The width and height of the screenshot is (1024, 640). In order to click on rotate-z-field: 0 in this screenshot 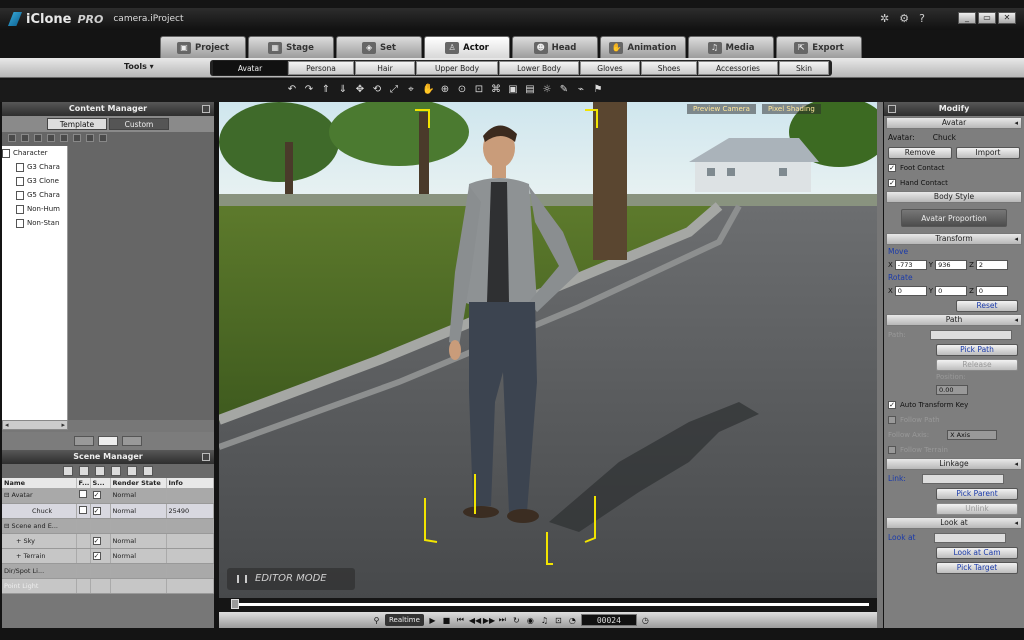, I will do `click(991, 290)`.